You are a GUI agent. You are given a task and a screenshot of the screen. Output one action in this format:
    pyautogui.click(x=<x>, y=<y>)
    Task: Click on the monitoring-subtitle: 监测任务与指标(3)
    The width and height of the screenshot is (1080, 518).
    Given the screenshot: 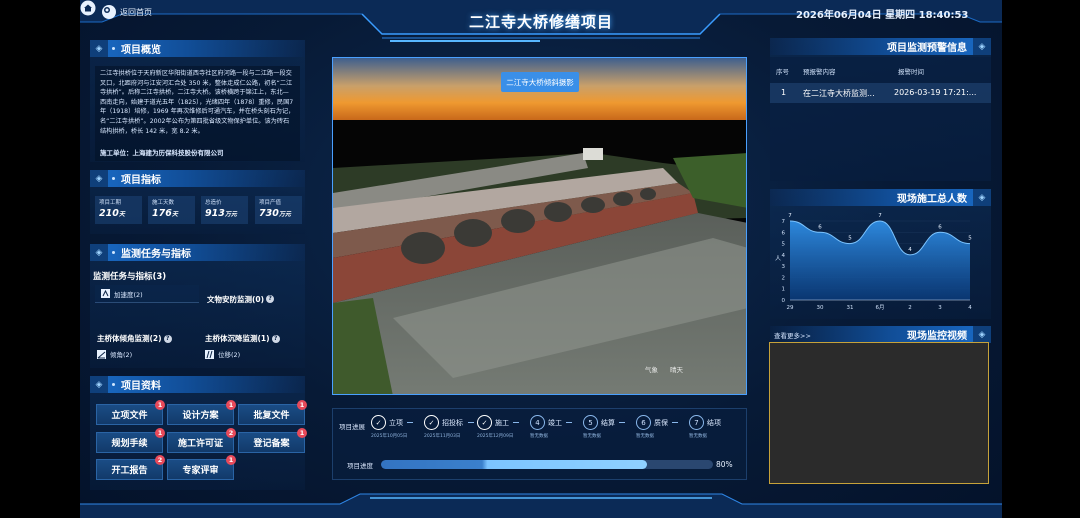 What is the action you would take?
    pyautogui.click(x=130, y=277)
    